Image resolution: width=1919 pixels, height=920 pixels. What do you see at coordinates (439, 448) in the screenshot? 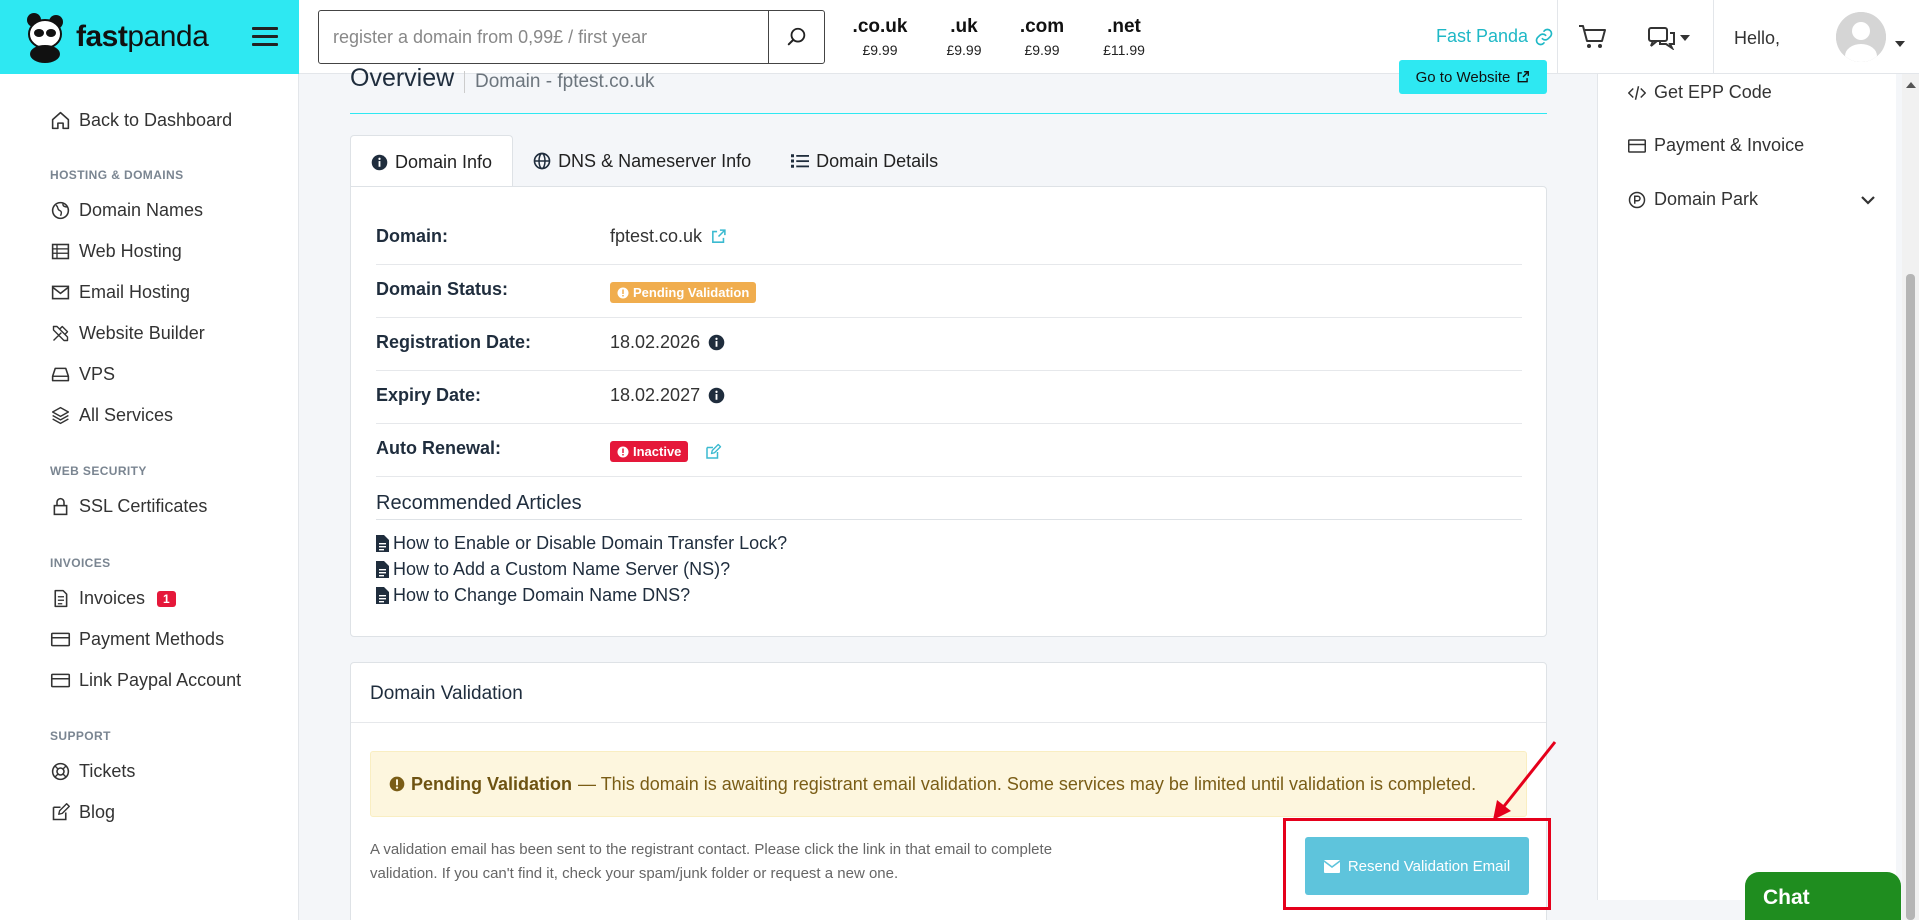
I see `auto-renewal-label: Auto Renewal:` at bounding box center [439, 448].